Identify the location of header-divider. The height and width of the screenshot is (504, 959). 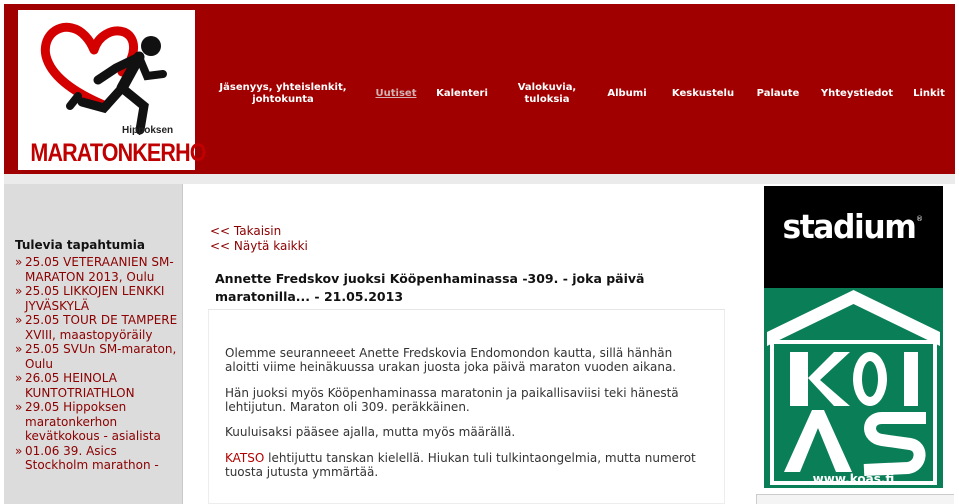
(479, 179).